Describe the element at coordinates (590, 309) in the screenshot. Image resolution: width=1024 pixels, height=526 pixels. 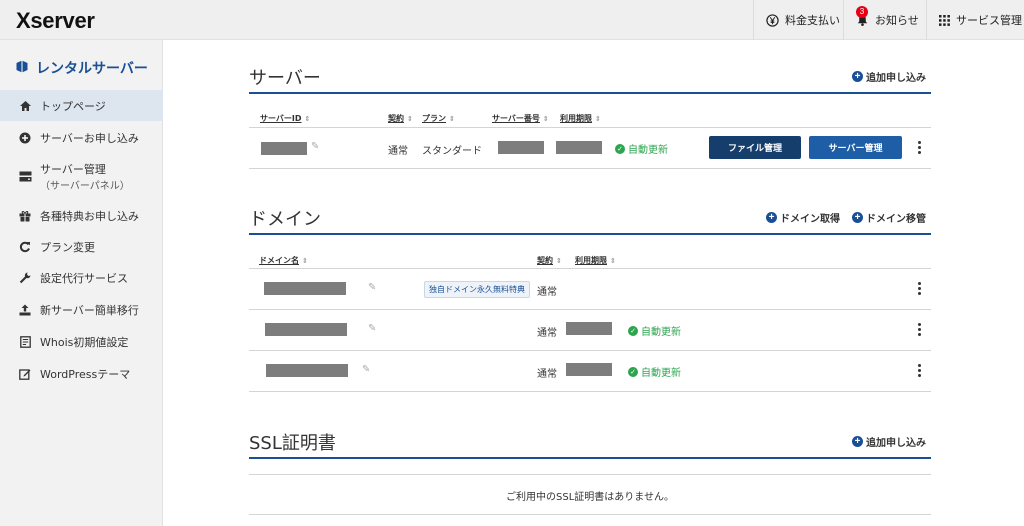
I see `domain-row-divider` at that location.